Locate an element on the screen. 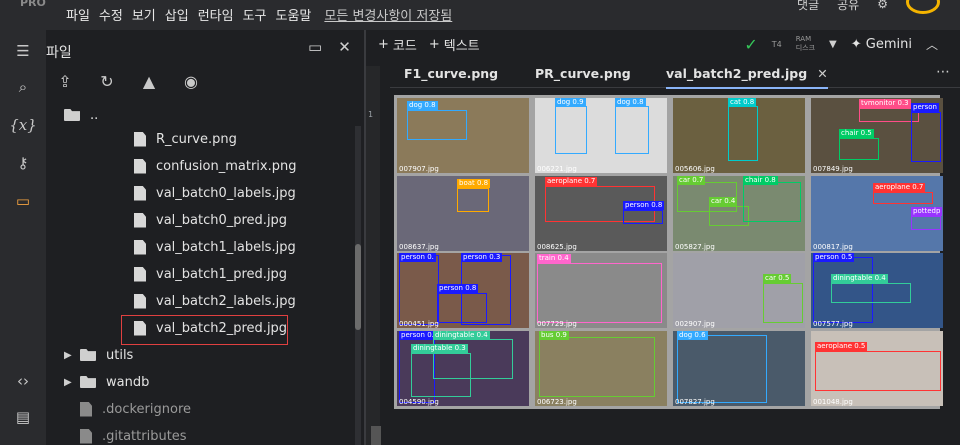  file-item: val_batch1_labels.jpg is located at coordinates (245, 247).